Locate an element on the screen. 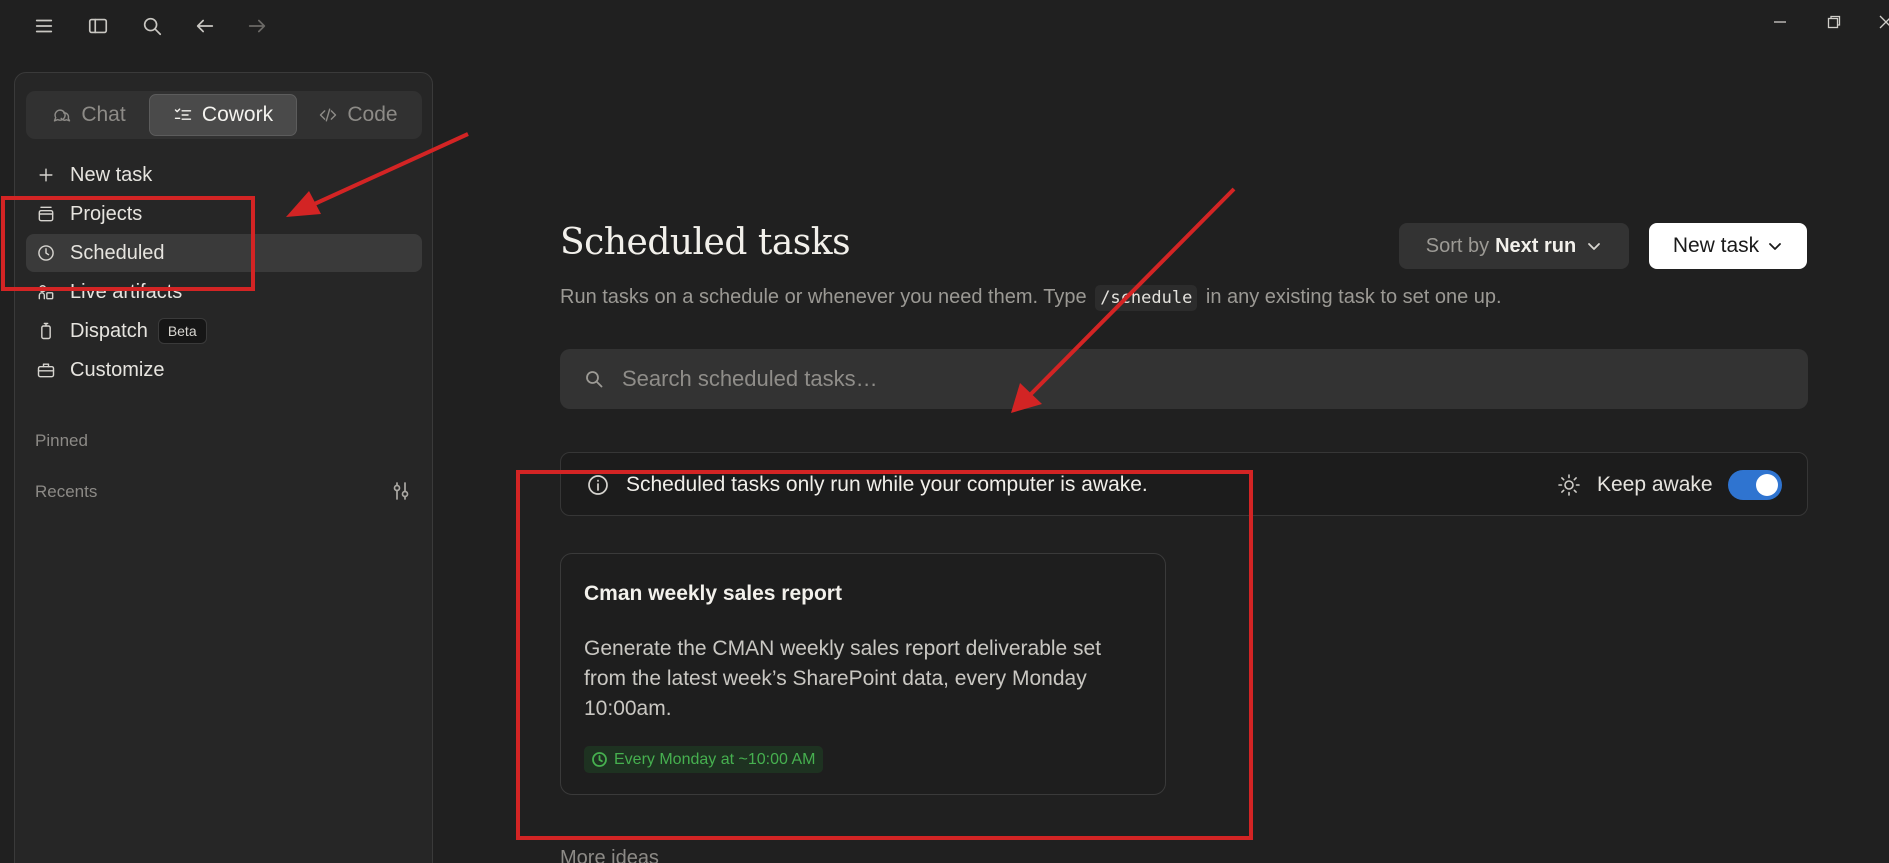 The image size is (1889, 863). sort-prefix: Sort by is located at coordinates (1457, 245).